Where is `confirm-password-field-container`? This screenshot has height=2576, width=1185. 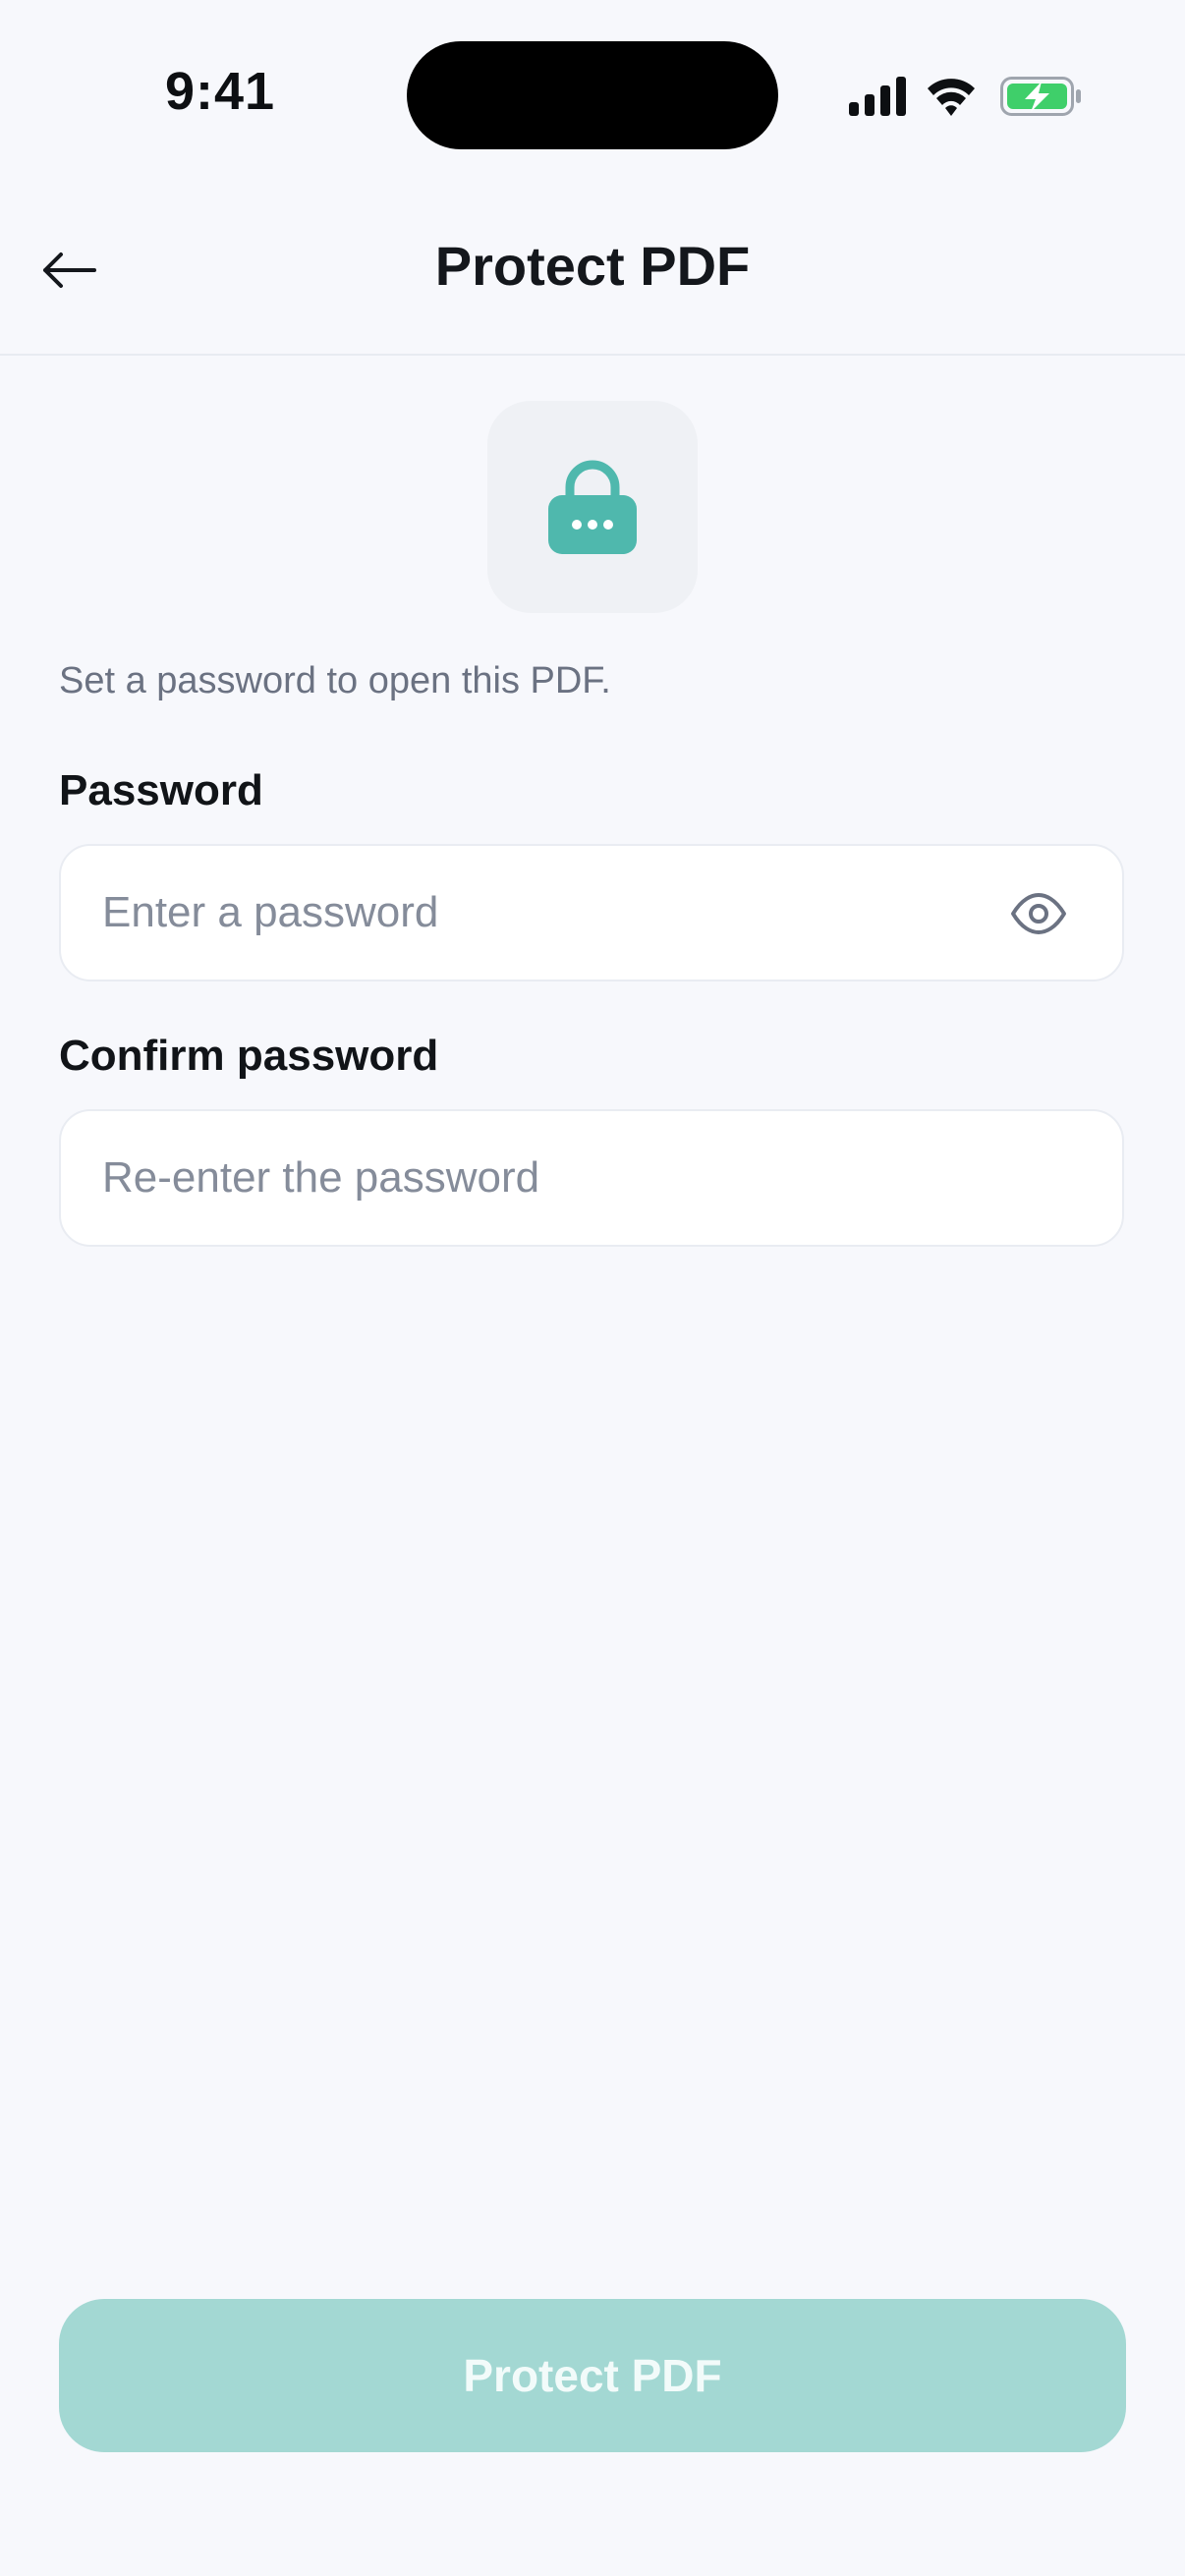
confirm-password-field-container is located at coordinates (592, 1178).